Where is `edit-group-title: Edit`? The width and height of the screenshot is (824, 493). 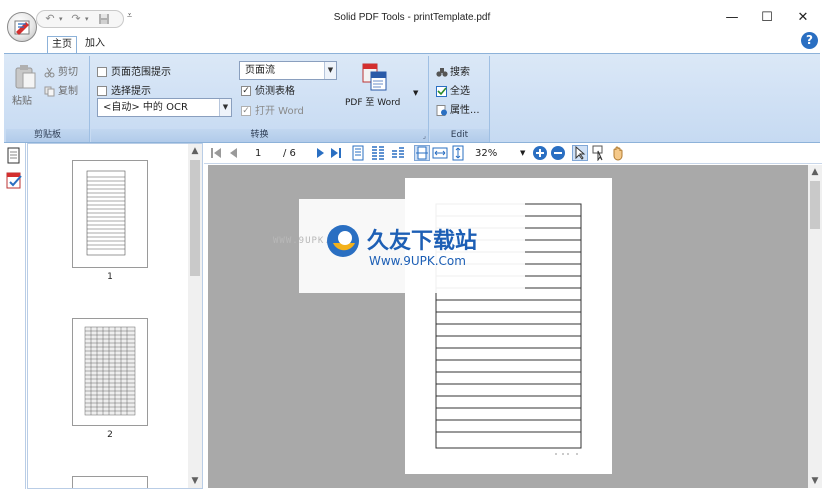 edit-group-title: Edit is located at coordinates (459, 135).